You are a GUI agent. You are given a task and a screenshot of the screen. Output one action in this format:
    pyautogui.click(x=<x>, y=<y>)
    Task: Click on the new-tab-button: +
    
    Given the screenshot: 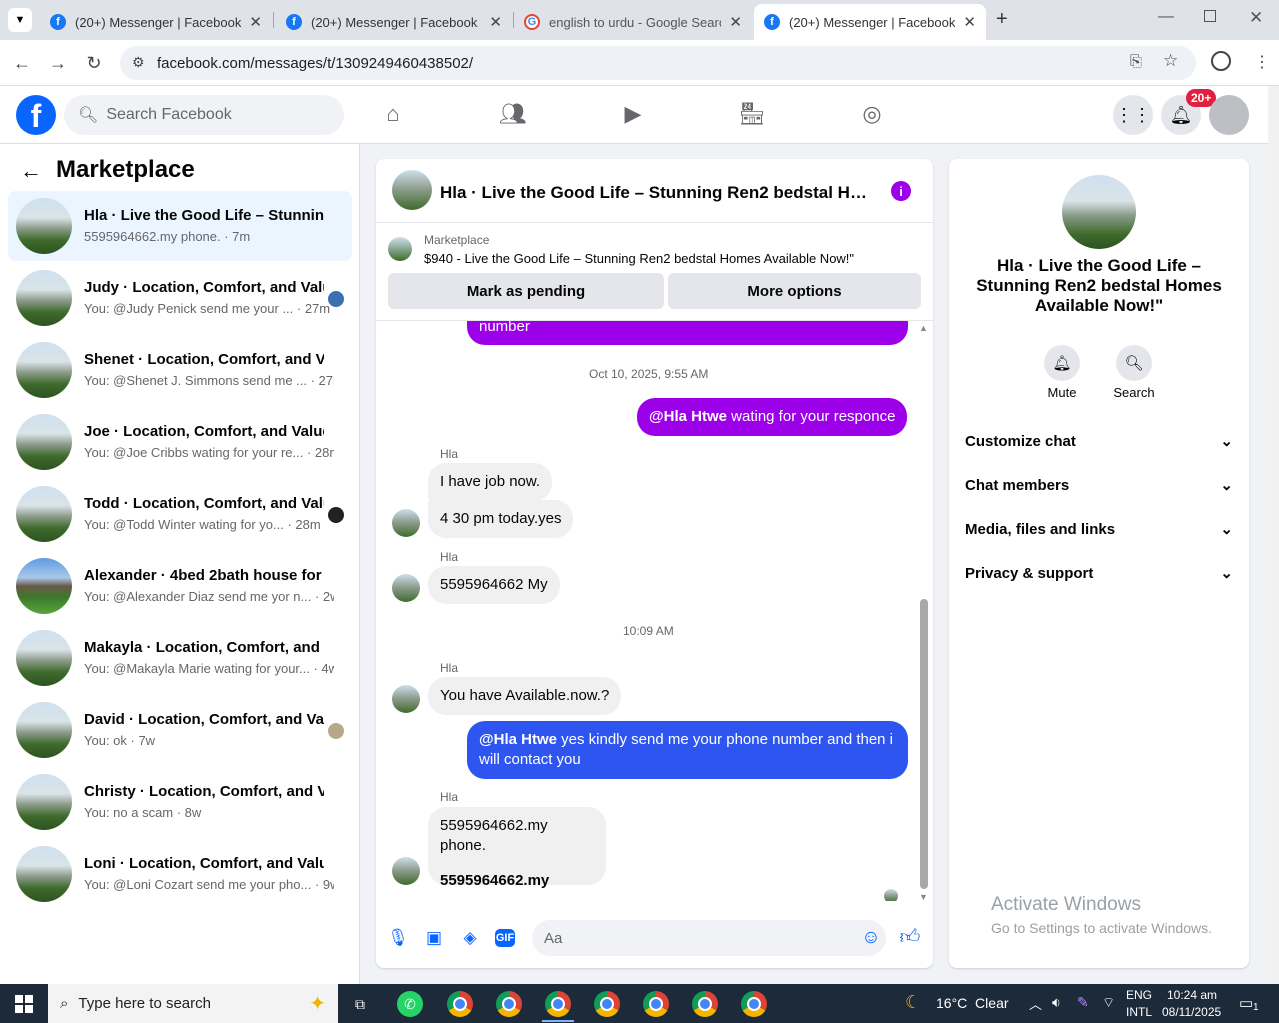 What is the action you would take?
    pyautogui.click(x=1002, y=19)
    